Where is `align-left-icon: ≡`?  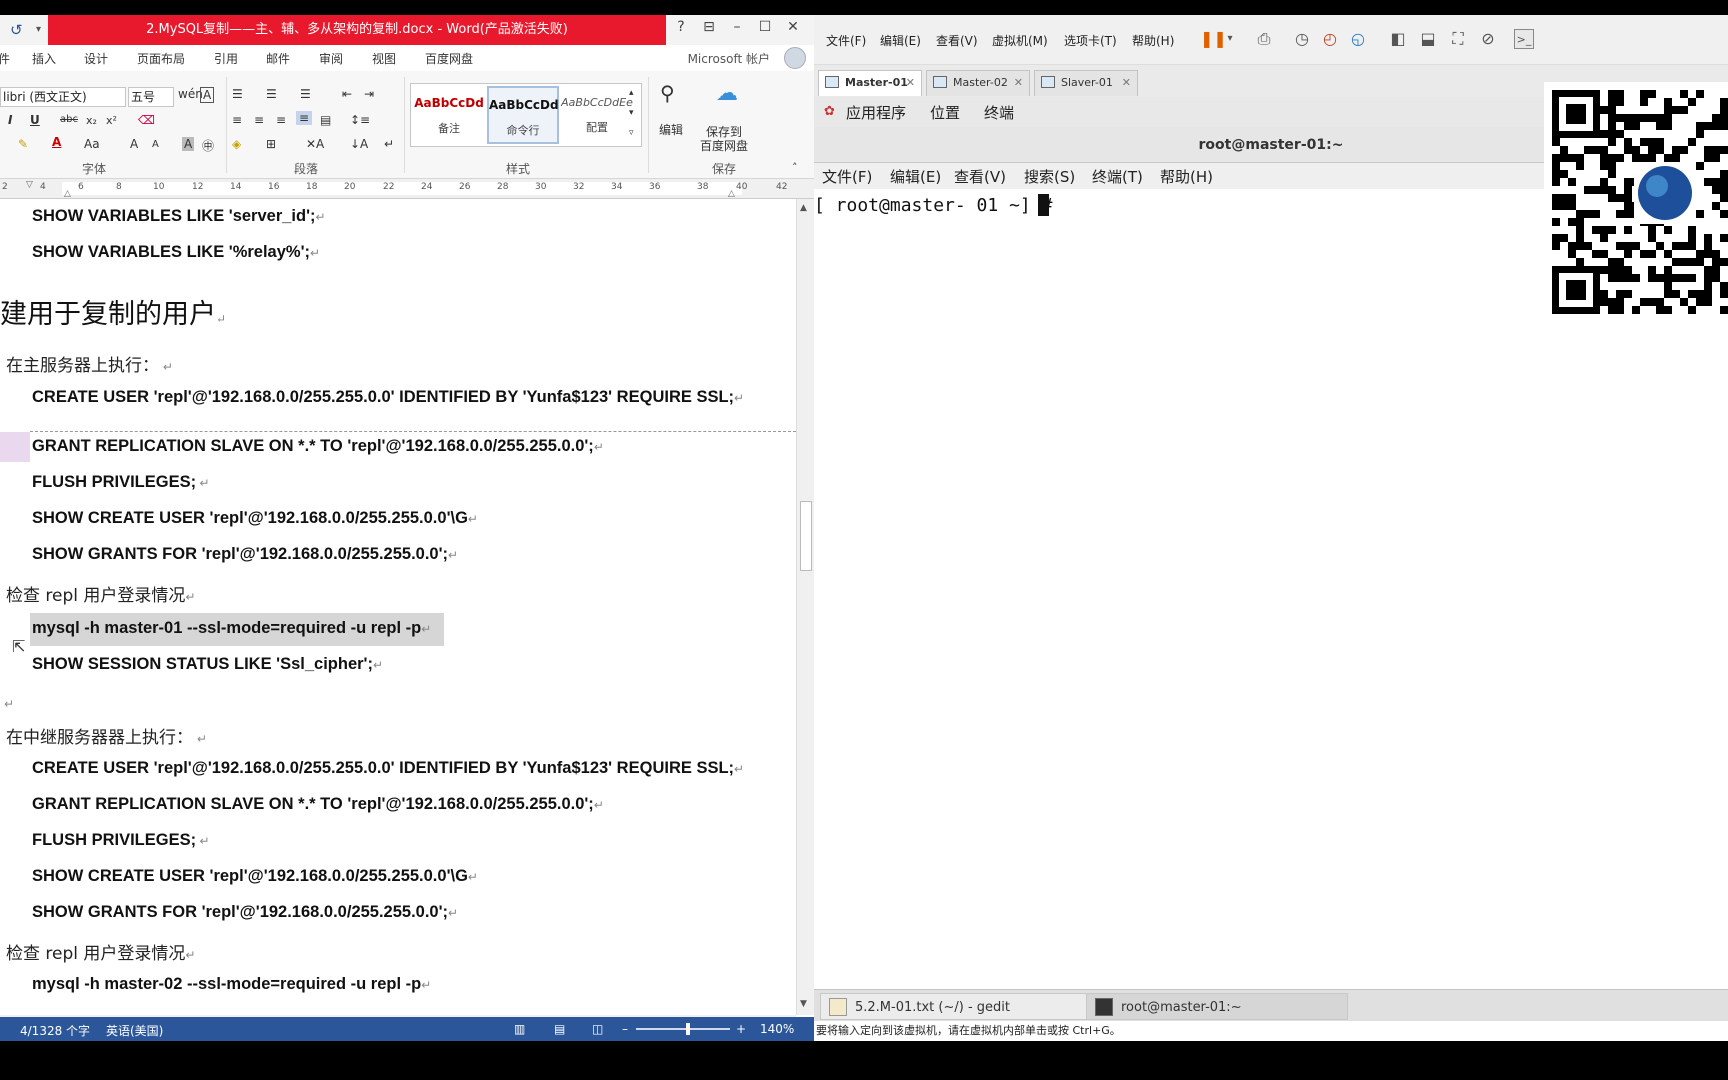 align-left-icon: ≡ is located at coordinates (237, 120).